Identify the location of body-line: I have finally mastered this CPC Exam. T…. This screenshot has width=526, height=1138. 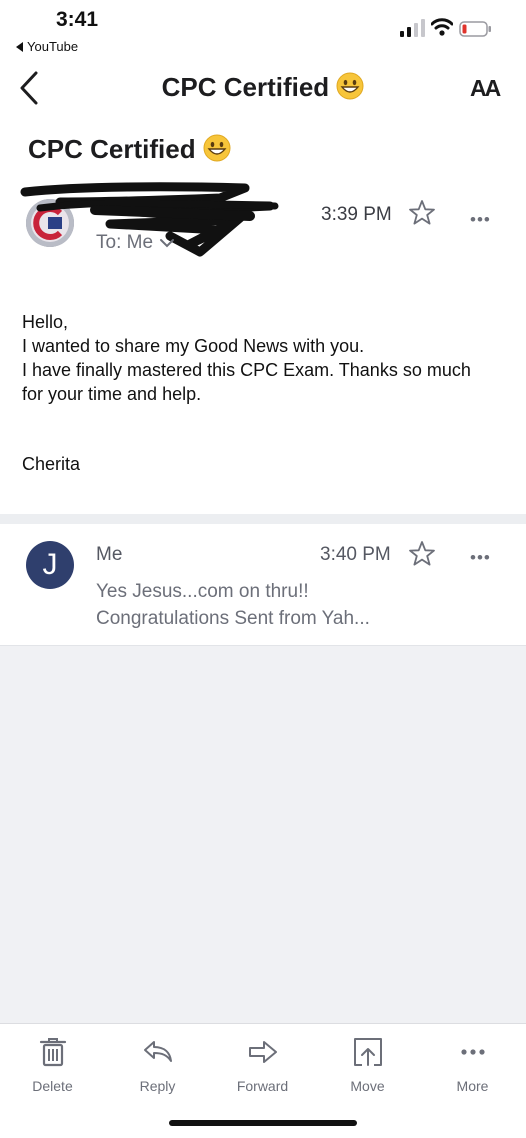
(246, 370).